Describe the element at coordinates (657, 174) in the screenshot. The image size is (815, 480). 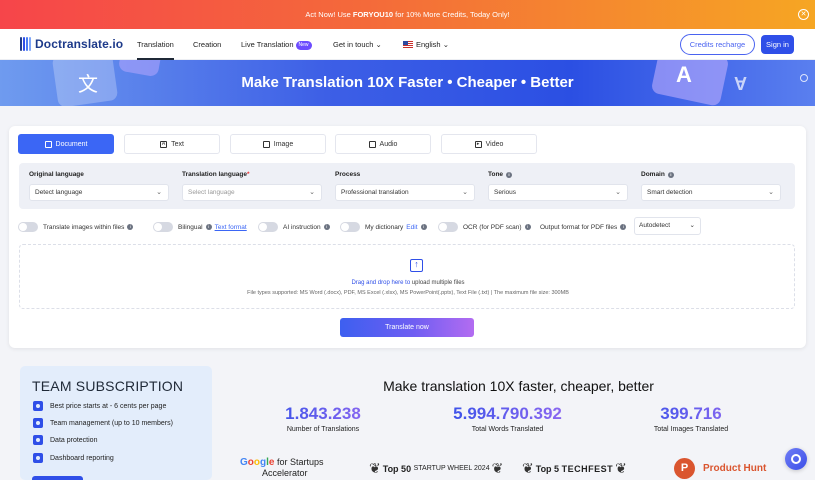
I see `domain-label: Domain i` at that location.